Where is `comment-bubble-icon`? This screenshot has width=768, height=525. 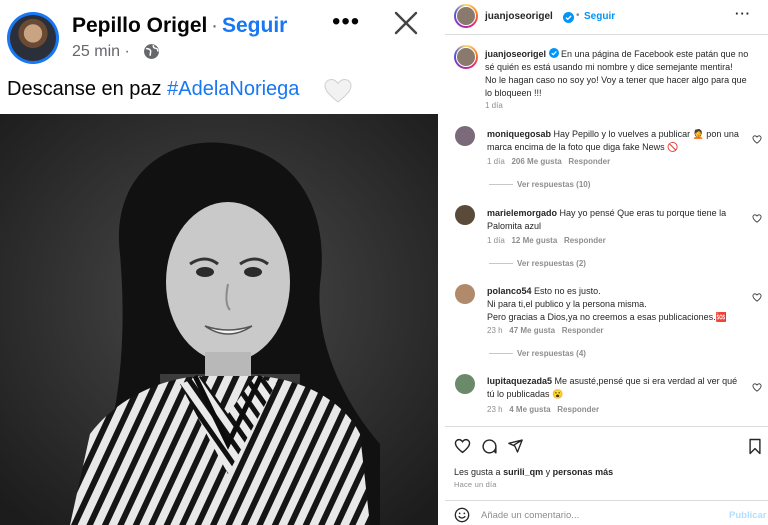
comment-bubble-icon is located at coordinates (489, 449).